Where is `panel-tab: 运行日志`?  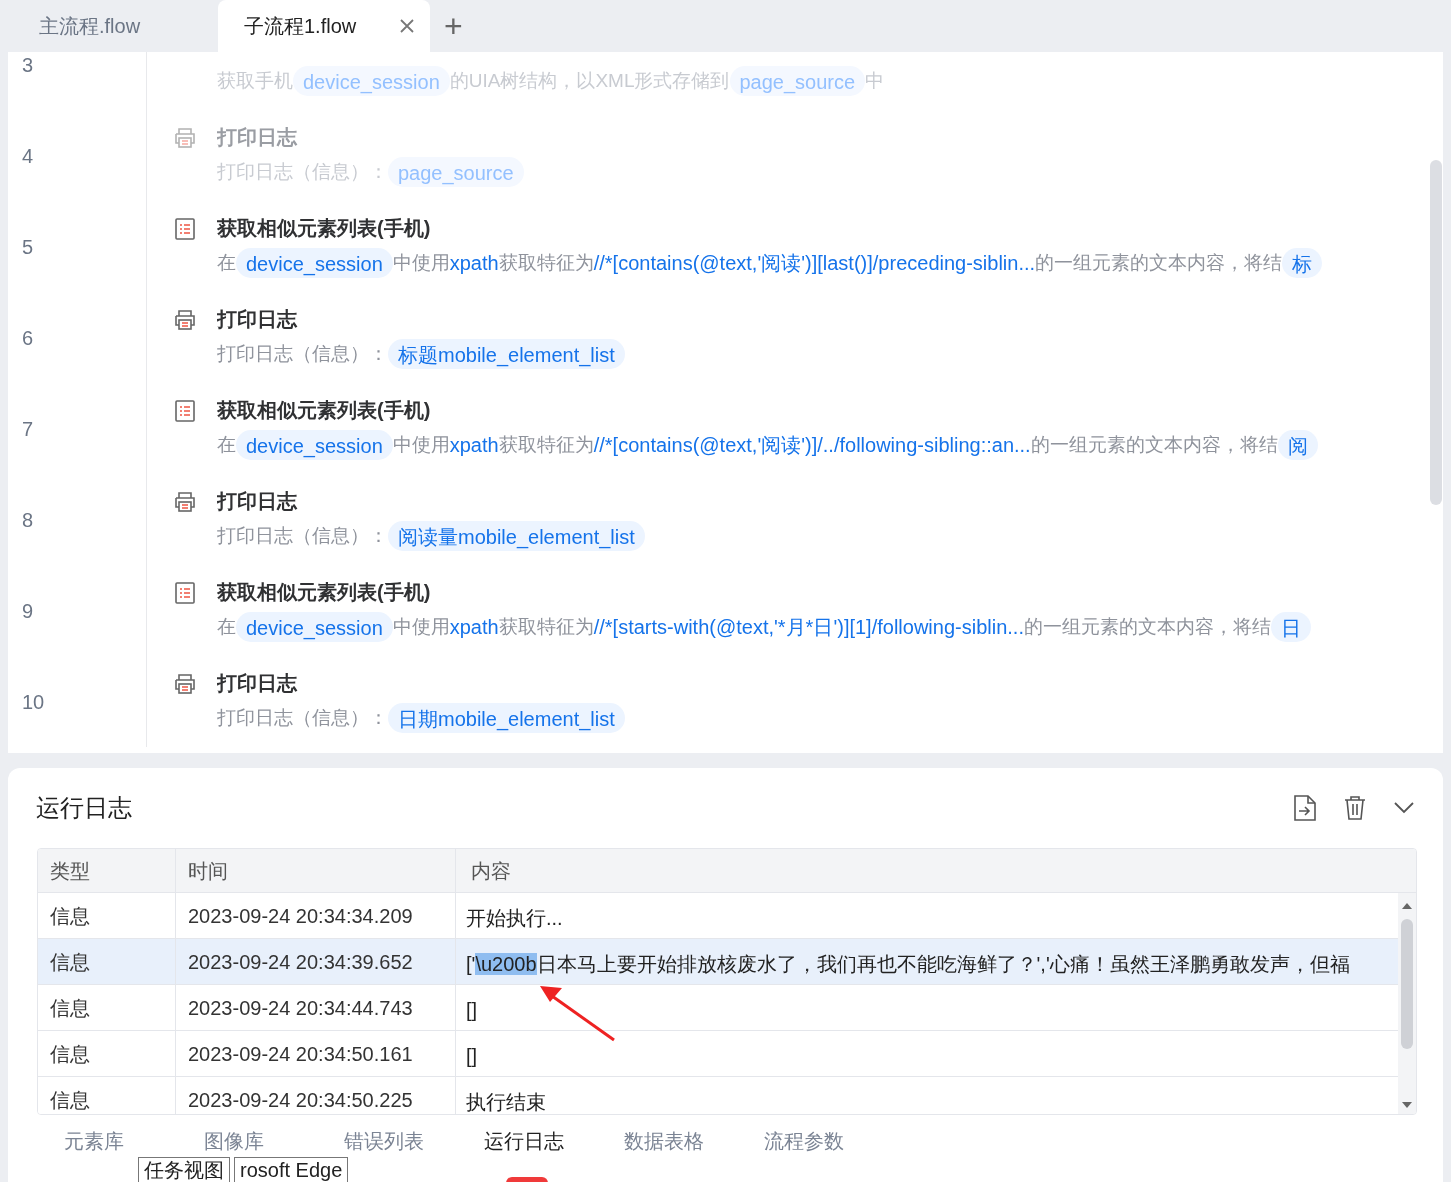 panel-tab: 运行日志 is located at coordinates (524, 1141).